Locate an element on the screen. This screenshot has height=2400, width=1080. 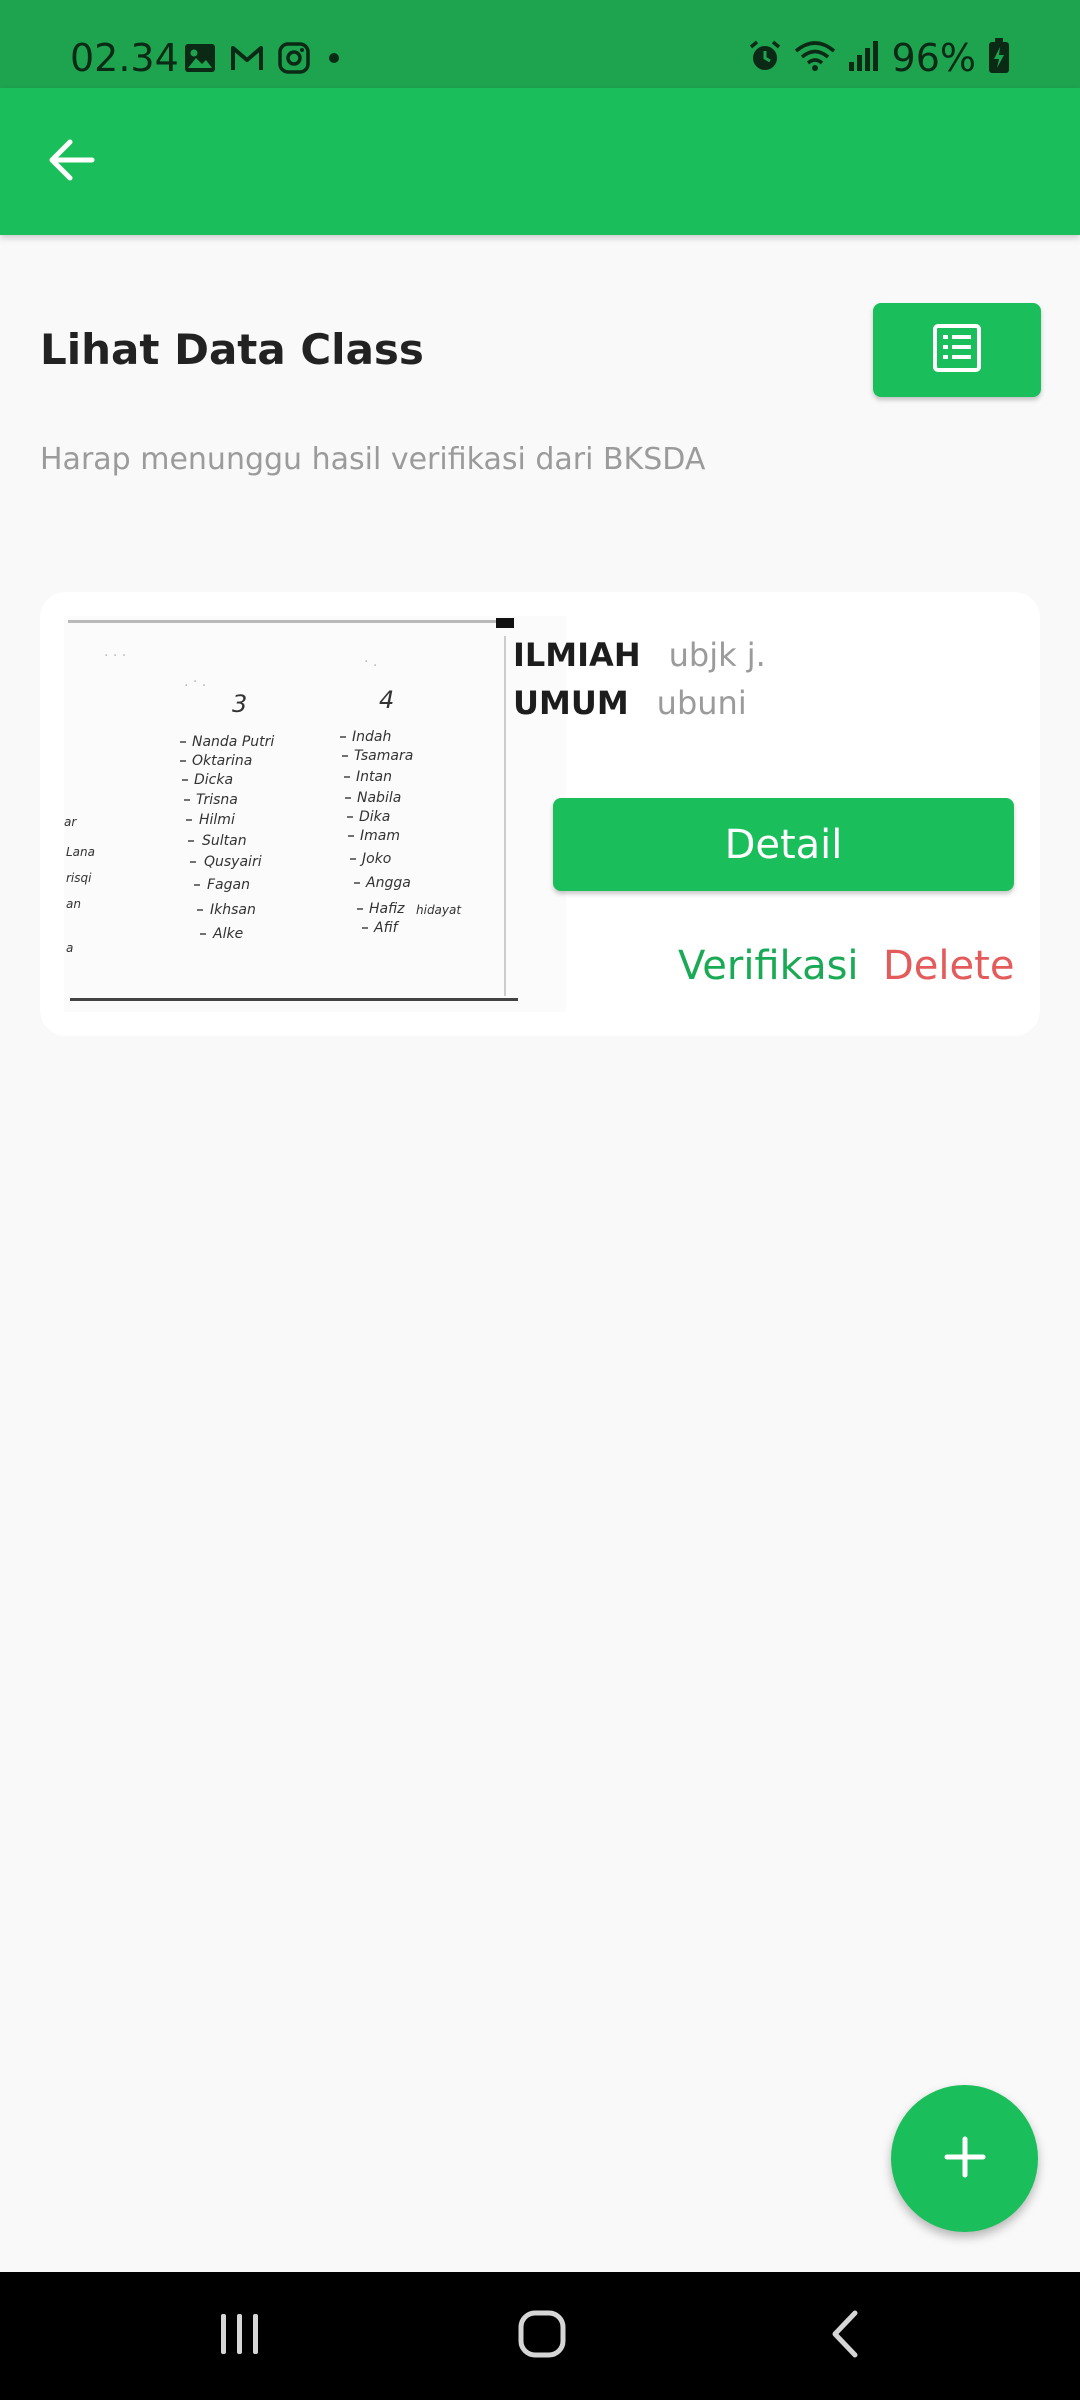
gallery-icon is located at coordinates (200, 60).